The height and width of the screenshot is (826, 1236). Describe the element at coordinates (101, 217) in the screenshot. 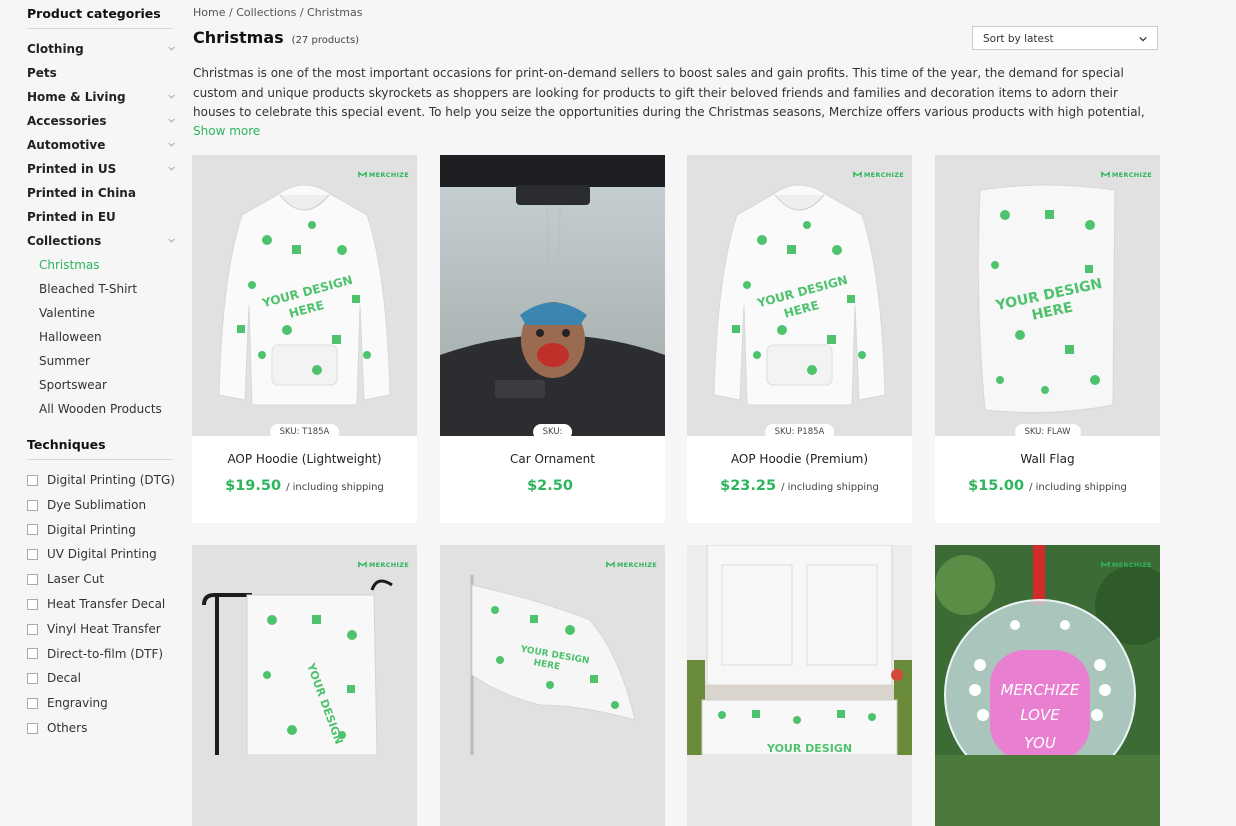

I see `sidebar-category: Printed in EU` at that location.